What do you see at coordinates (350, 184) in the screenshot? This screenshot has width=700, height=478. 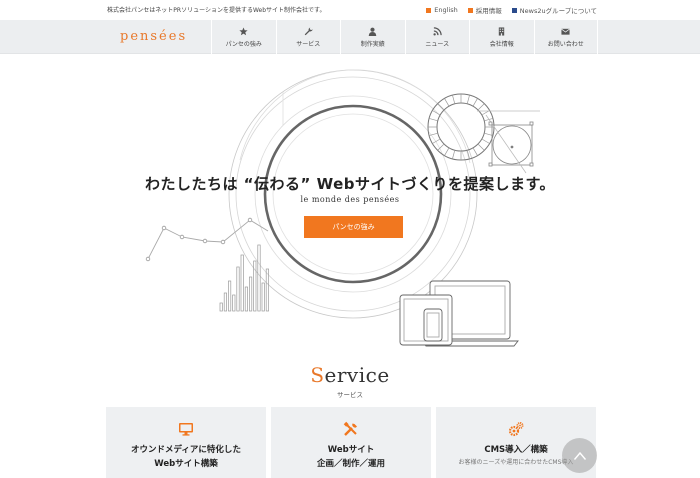 I see `hero-headline: わたしたちは “伝わる” Webサイトづくりを提案します。` at bounding box center [350, 184].